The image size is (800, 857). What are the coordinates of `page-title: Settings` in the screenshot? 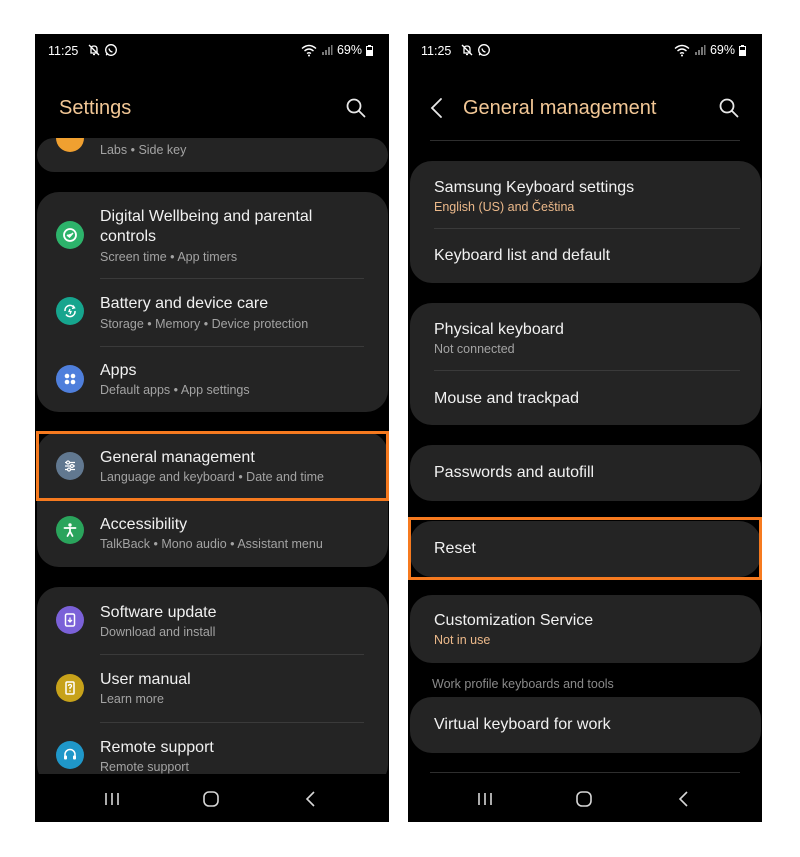 It's located at (95, 108).